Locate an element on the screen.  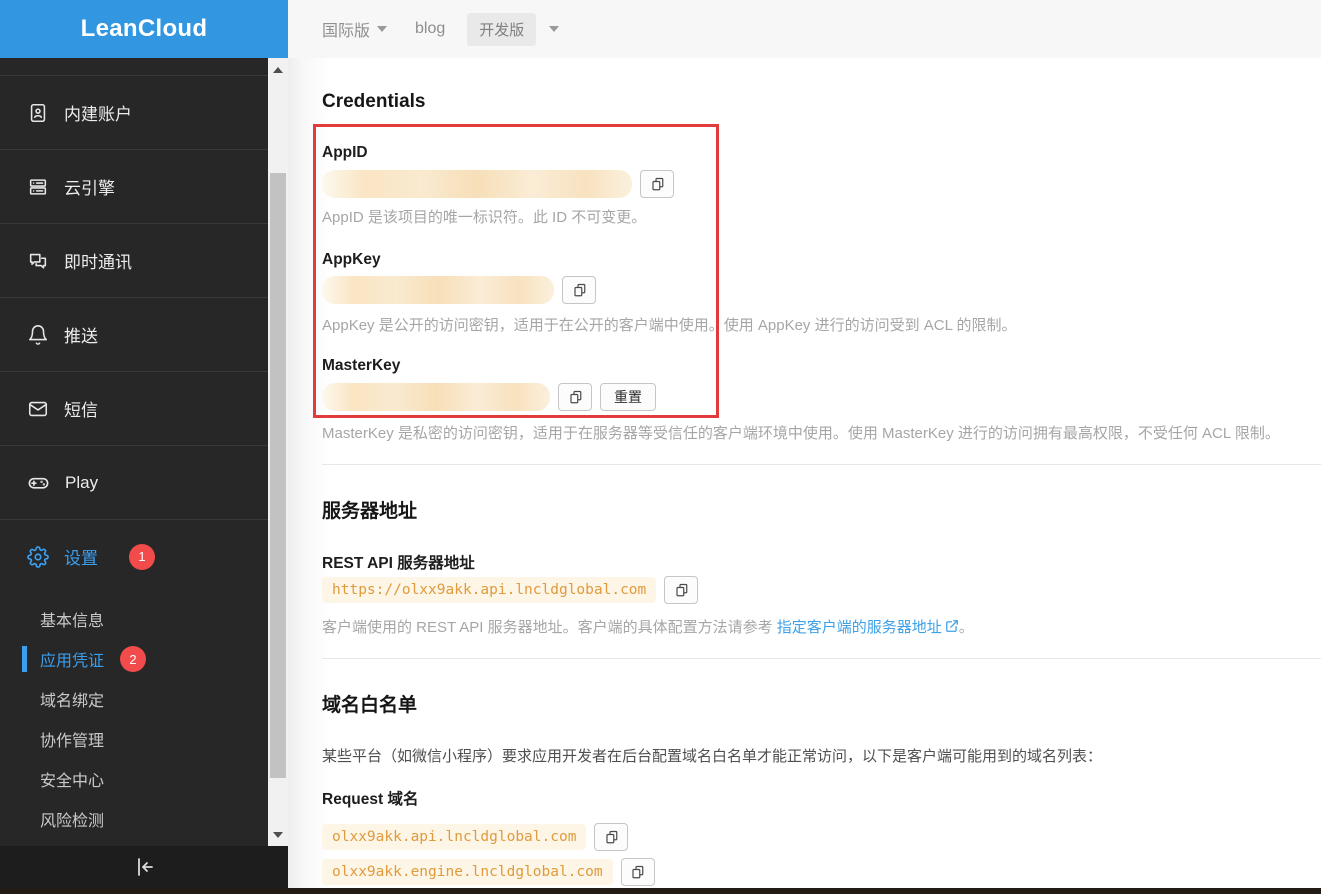
copy-masterkey-button is located at coordinates (575, 397).